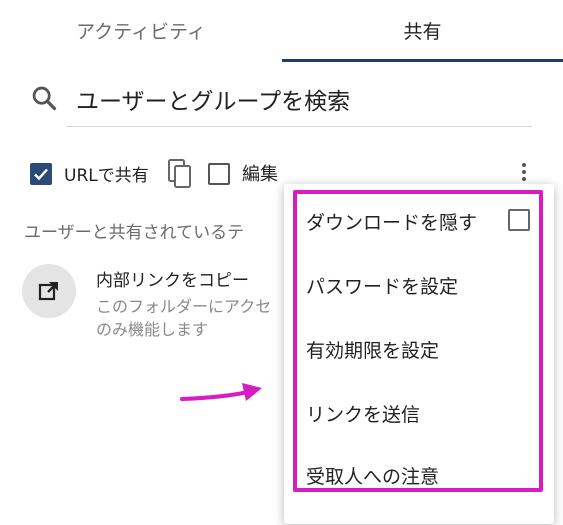 The width and height of the screenshot is (563, 525). I want to click on tab-bar: アクティビティ 共有, so click(281, 31).